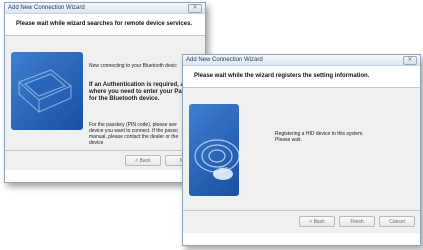 This screenshot has height=250, width=423. What do you see at coordinates (124, 99) in the screenshot?
I see `auth-text-line3: for the Bluetooth device.` at bounding box center [124, 99].